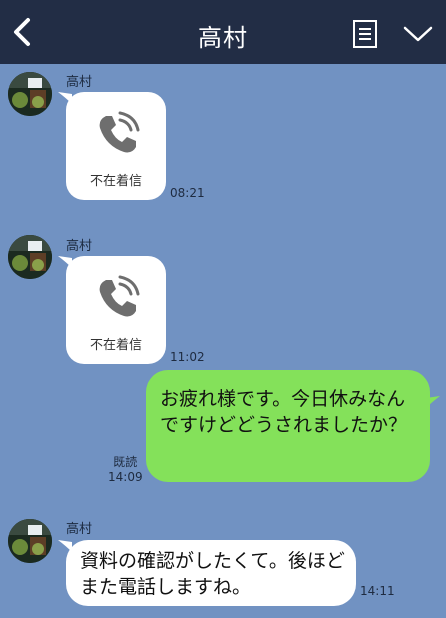  I want to click on back-button, so click(23, 32).